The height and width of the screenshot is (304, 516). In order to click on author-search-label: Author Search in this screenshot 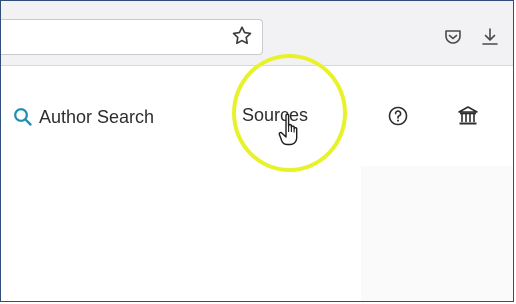, I will do `click(97, 116)`.